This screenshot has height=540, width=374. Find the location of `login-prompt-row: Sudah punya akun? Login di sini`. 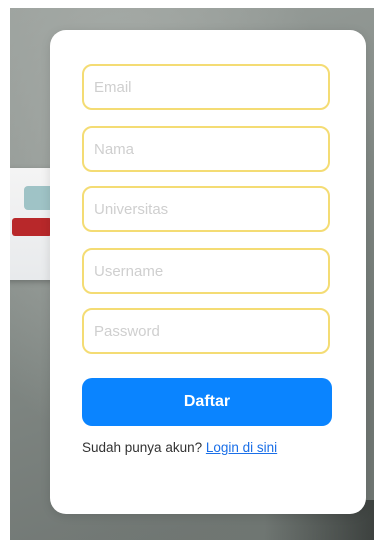

login-prompt-row: Sudah punya akun? Login di sini is located at coordinates (212, 447).